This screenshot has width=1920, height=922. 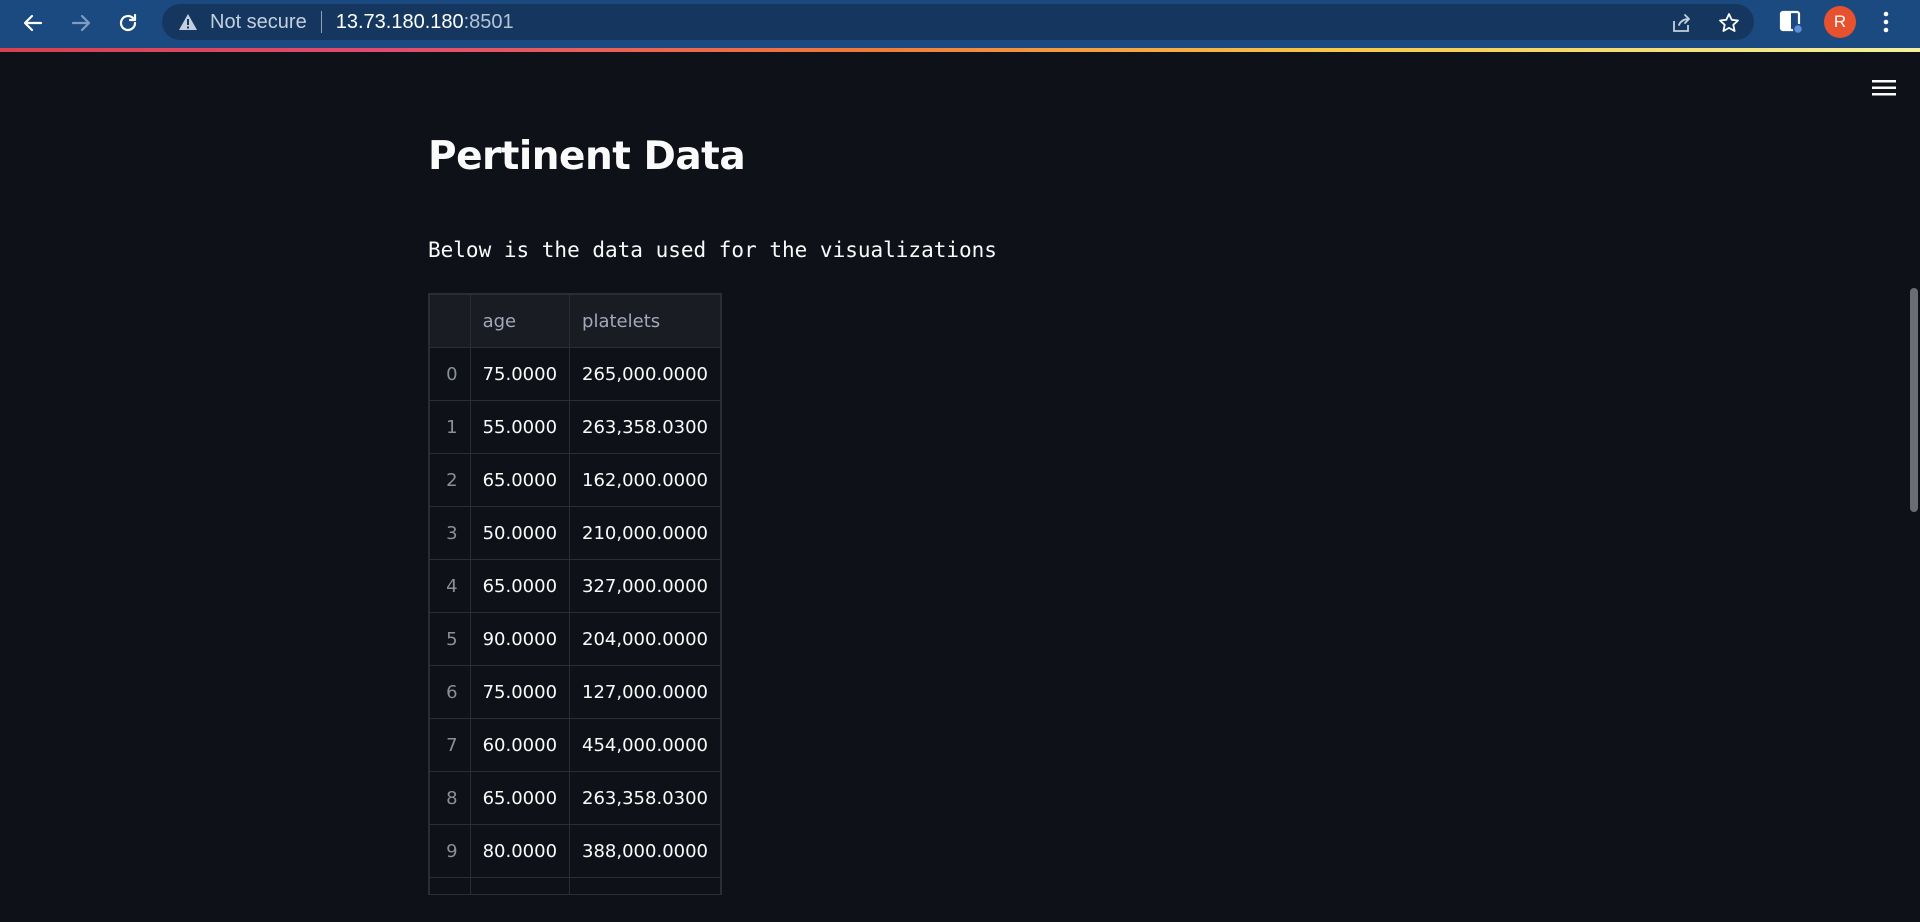 What do you see at coordinates (450, 798) in the screenshot?
I see `row-index: 8` at bounding box center [450, 798].